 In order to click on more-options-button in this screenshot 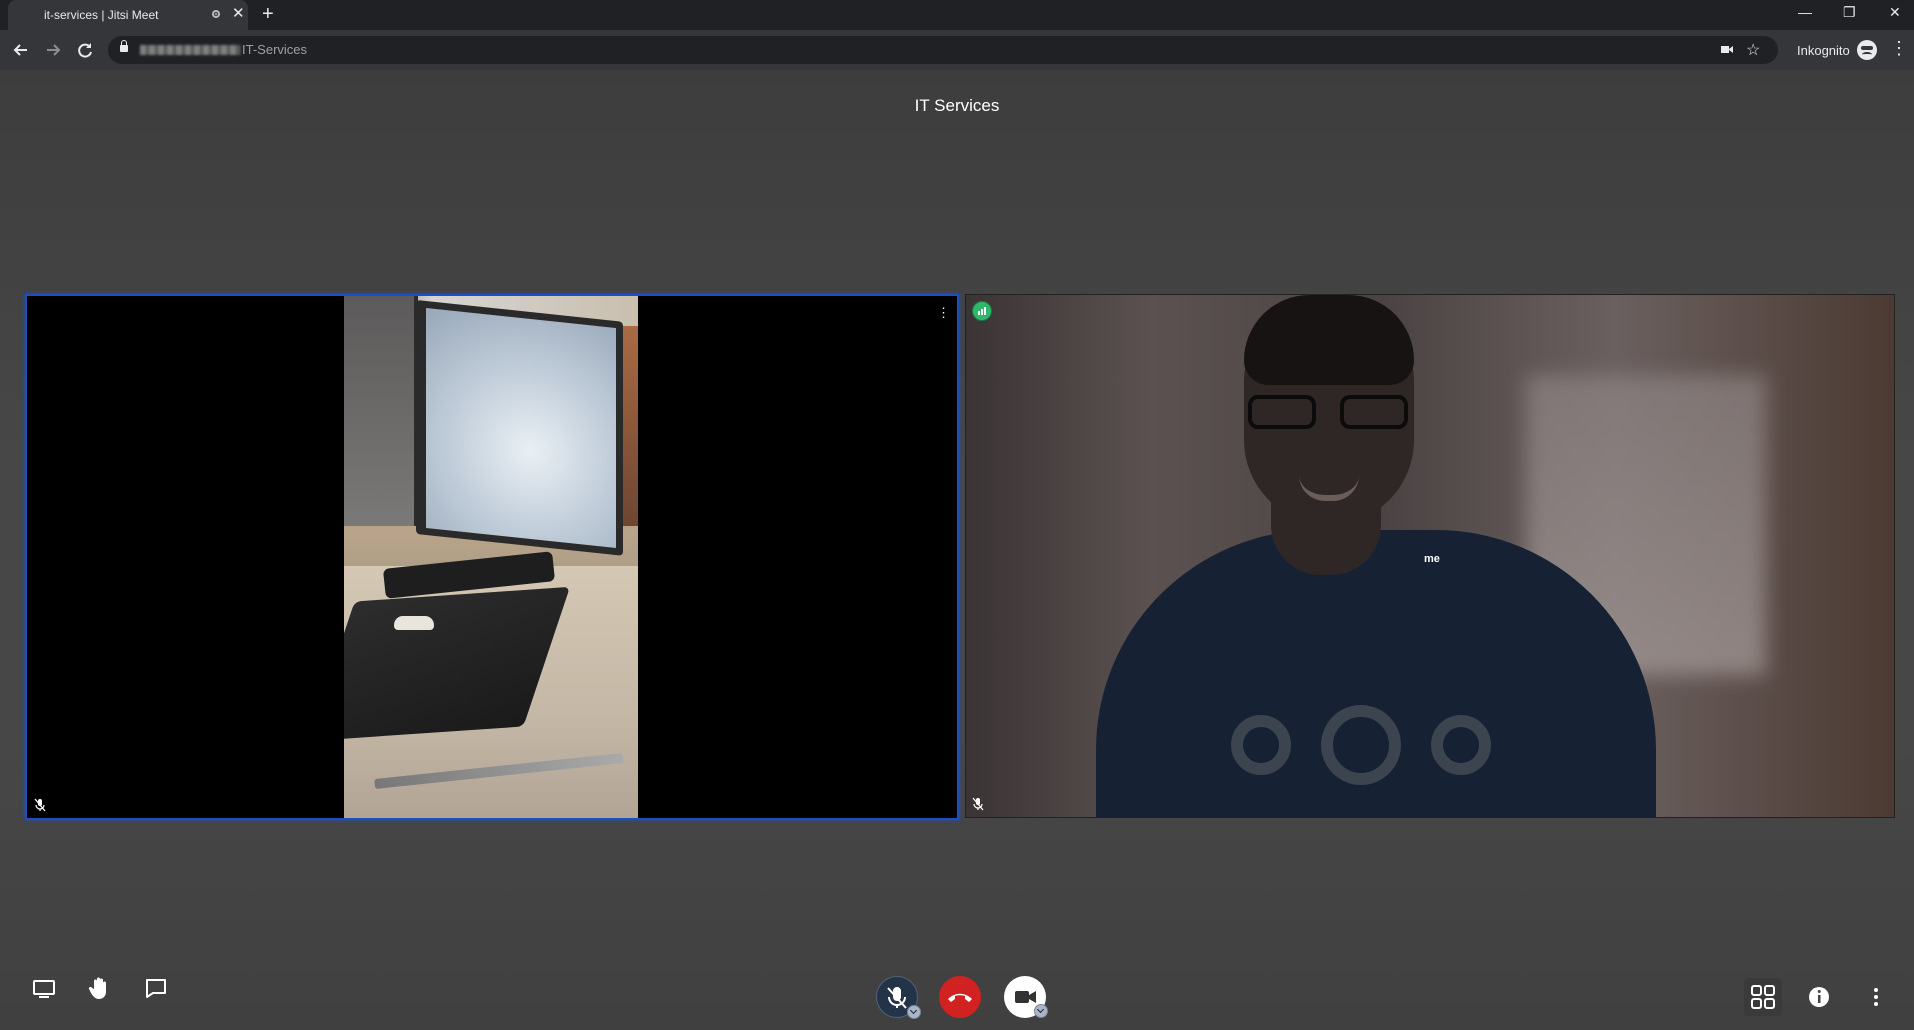, I will do `click(1876, 997)`.